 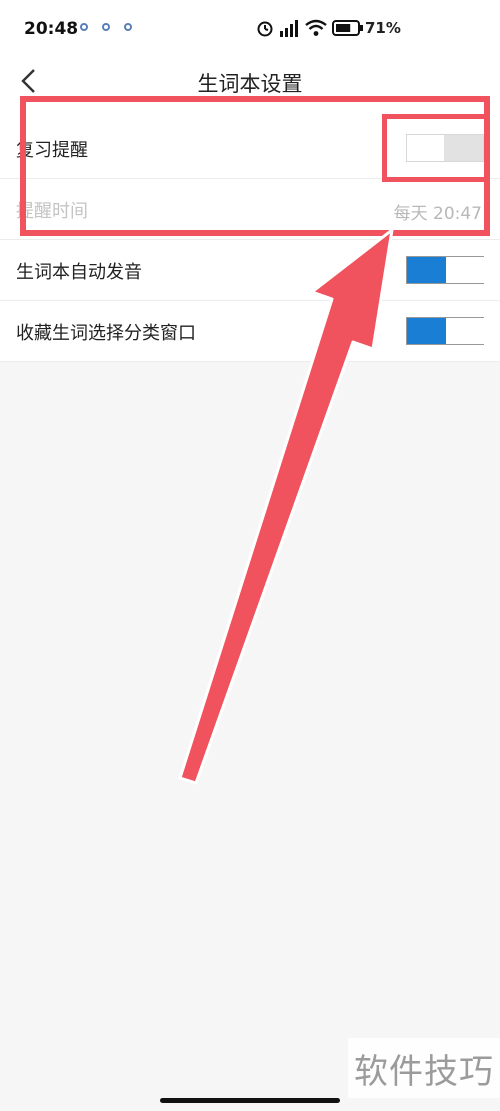 I want to click on watermark: 软件技巧, so click(x=424, y=1068).